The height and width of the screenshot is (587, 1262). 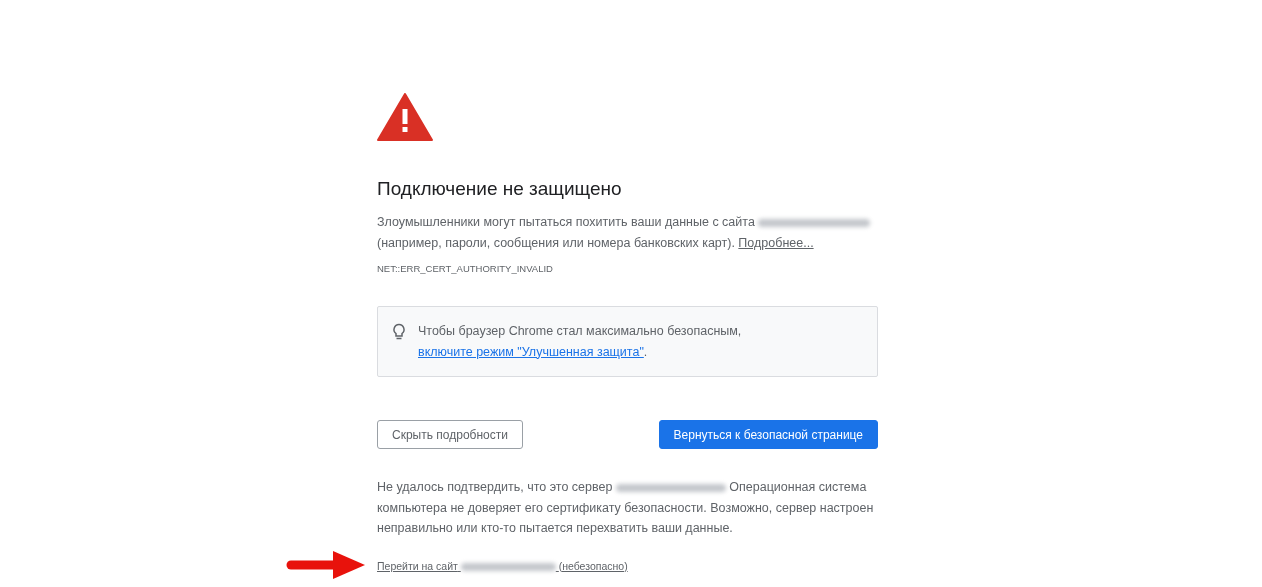 What do you see at coordinates (626, 518) in the screenshot?
I see `details-text: компьютера не доверяет его сертификату безопасности. Возможно, сервер настроен неправильно или кто-то пытается перехватить ваши данные.` at bounding box center [626, 518].